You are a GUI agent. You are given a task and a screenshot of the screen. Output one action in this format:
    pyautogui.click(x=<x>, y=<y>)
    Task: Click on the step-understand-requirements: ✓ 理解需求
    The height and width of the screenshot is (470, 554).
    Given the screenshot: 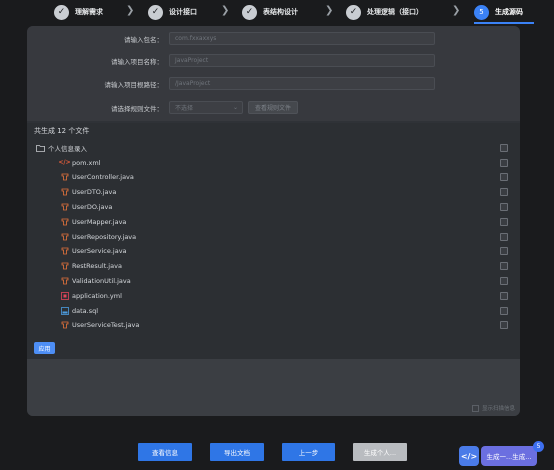 What is the action you would take?
    pyautogui.click(x=78, y=12)
    